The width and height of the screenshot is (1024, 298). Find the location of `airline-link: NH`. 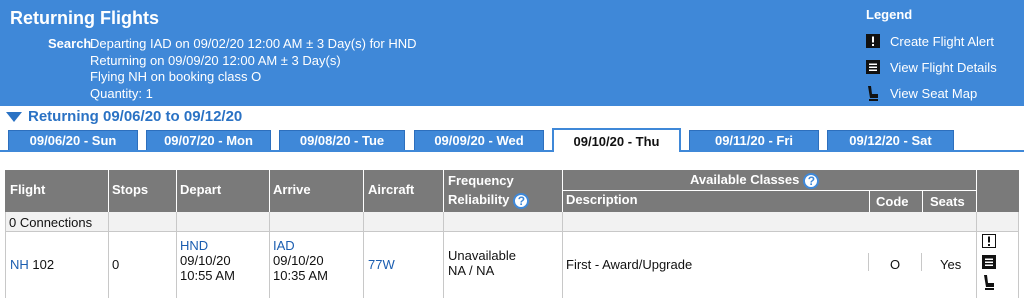

airline-link: NH is located at coordinates (19, 264).